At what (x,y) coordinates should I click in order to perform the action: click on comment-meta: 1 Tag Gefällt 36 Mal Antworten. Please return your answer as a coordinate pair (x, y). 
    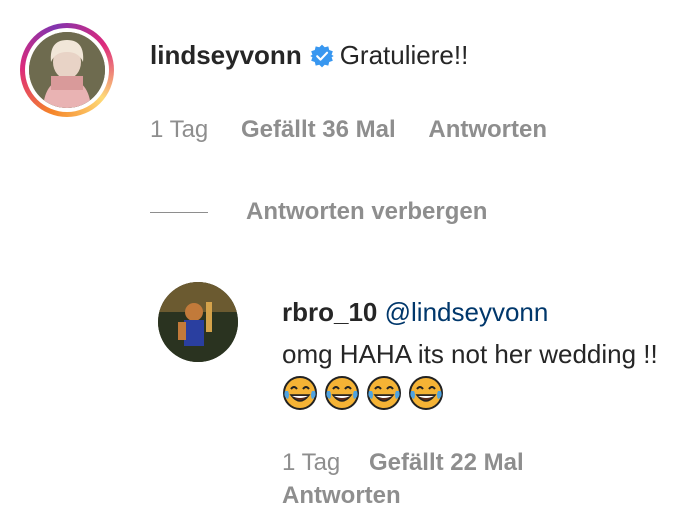
    Looking at the image, I should click on (361, 130).